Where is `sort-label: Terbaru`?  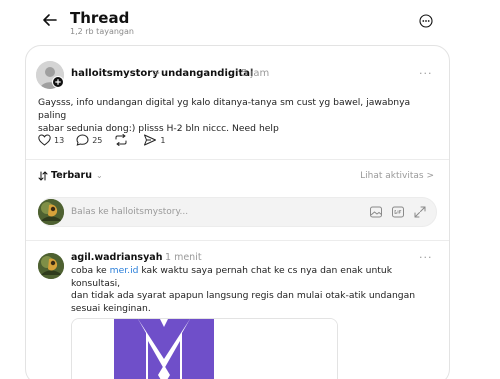 sort-label: Terbaru is located at coordinates (72, 175).